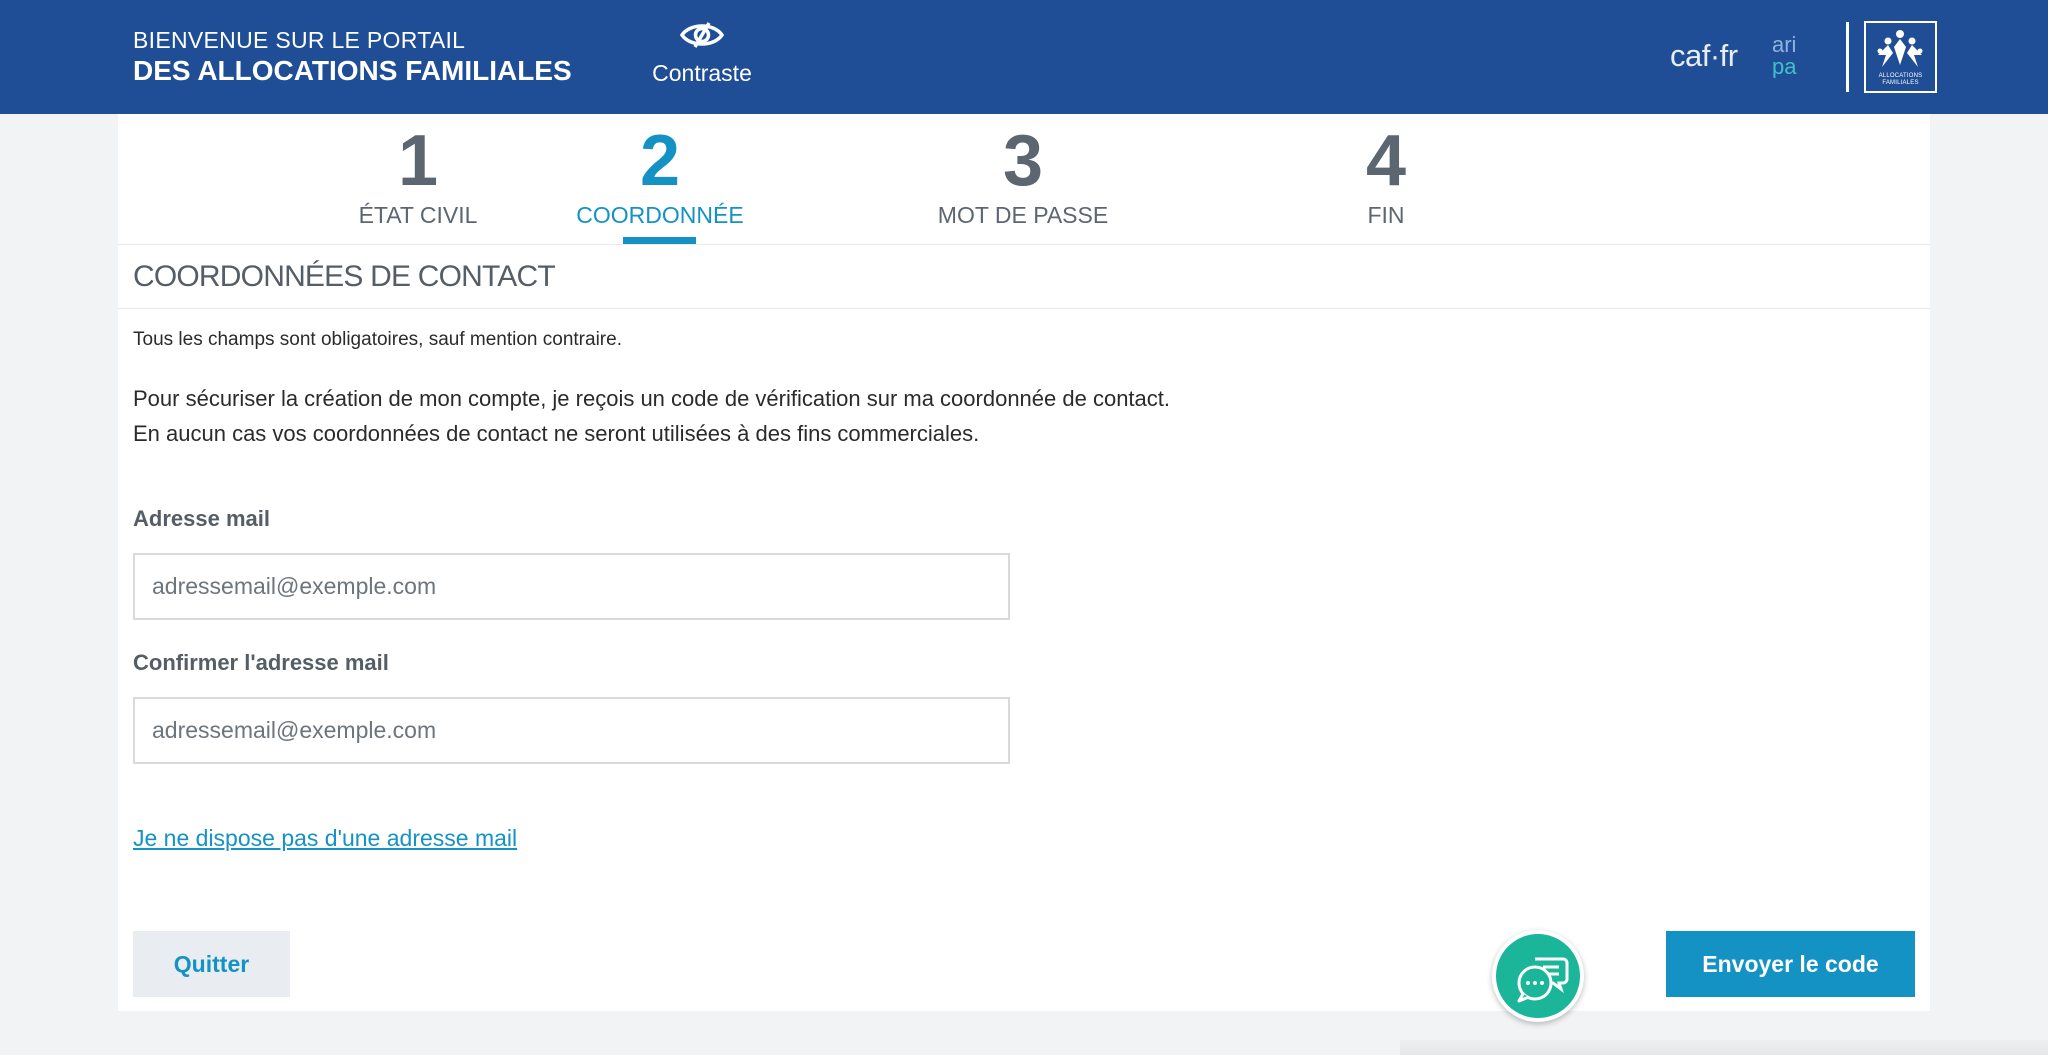  Describe the element at coordinates (1386, 161) in the screenshot. I see `step-number: 4` at that location.